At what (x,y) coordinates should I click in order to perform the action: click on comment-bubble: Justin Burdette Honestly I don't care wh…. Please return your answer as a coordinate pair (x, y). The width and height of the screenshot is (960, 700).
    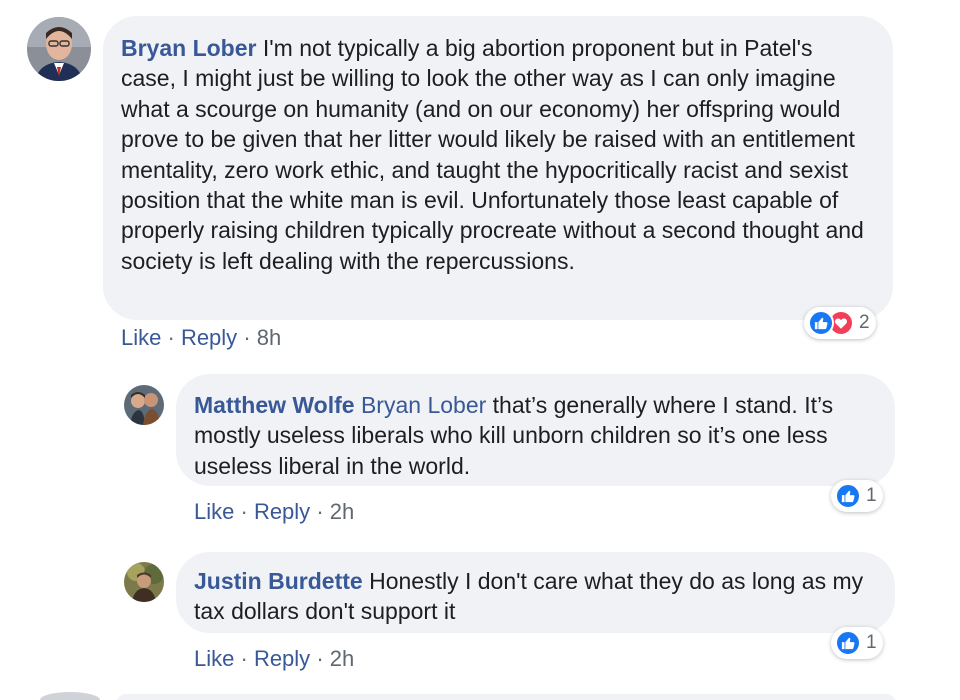
    Looking at the image, I should click on (535, 592).